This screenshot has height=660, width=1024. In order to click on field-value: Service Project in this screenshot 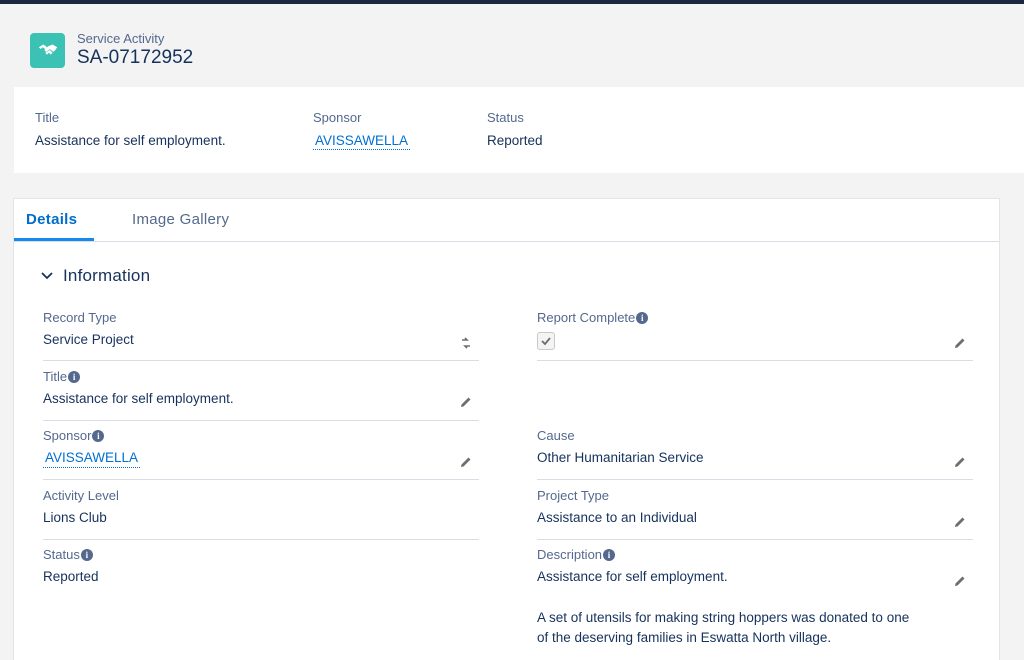, I will do `click(88, 339)`.